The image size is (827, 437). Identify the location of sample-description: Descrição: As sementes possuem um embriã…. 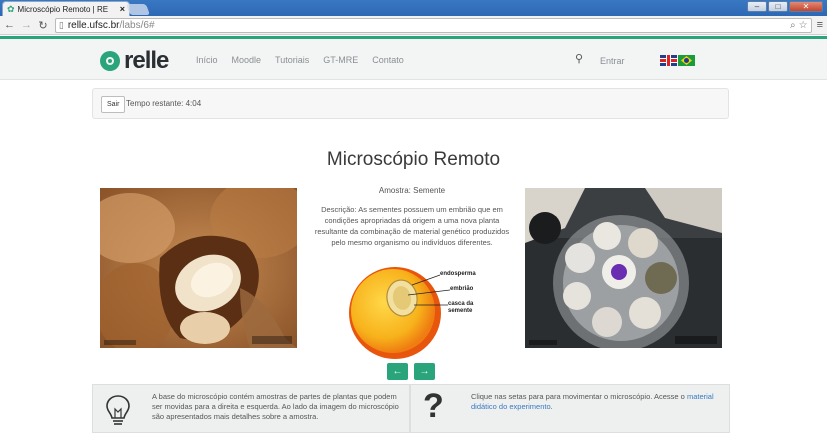
(412, 226).